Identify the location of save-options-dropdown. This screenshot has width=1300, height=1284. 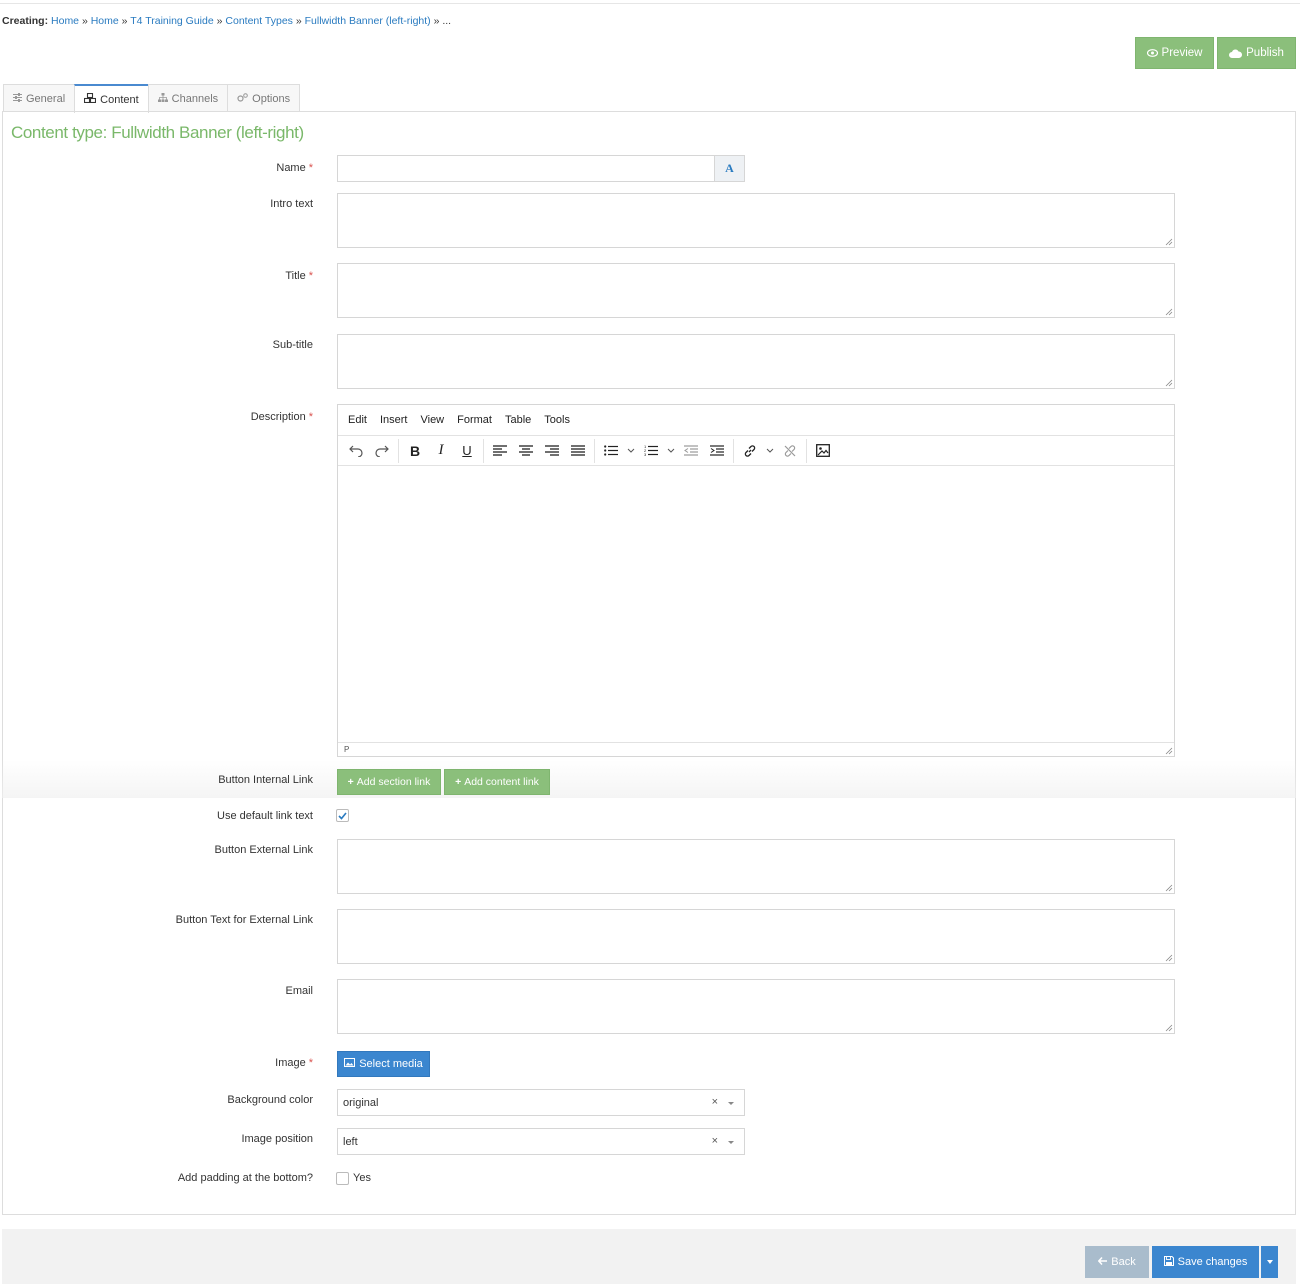
(1269, 1262).